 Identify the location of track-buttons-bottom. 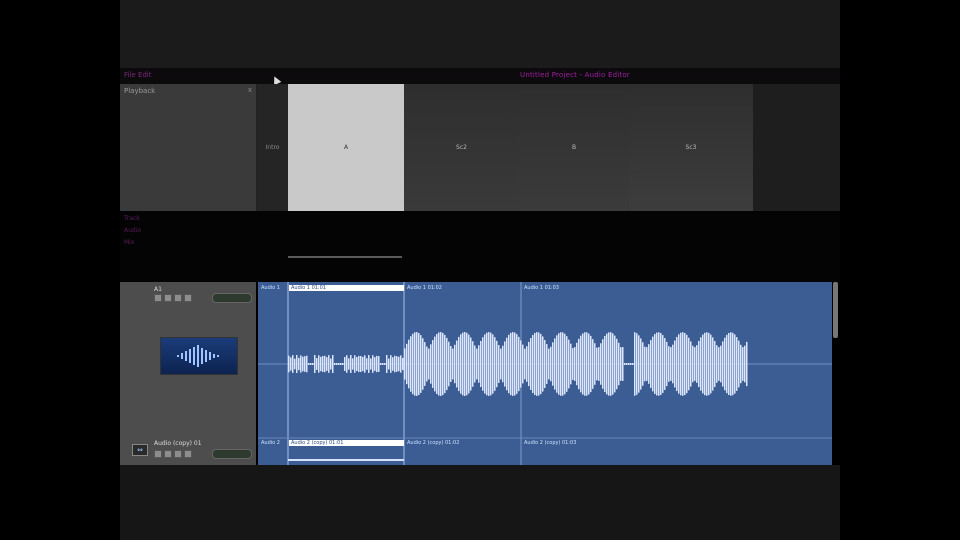
(173, 454).